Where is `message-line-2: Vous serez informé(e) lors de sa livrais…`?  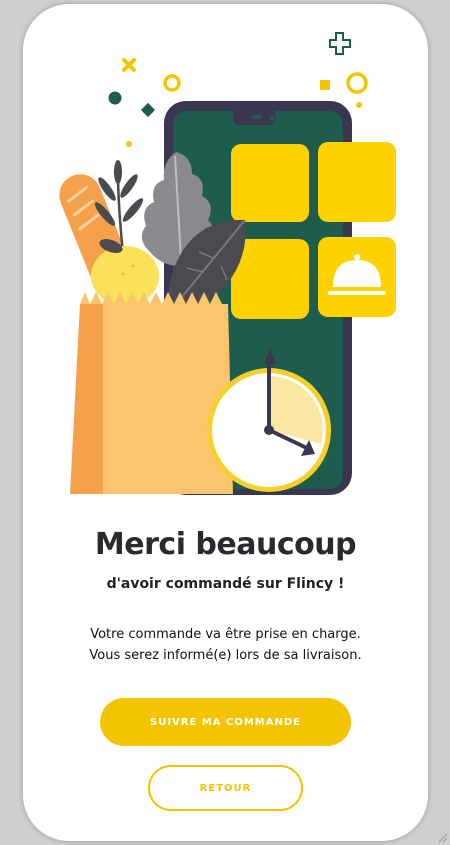
message-line-2: Vous serez informé(e) lors de sa livrais… is located at coordinates (225, 655).